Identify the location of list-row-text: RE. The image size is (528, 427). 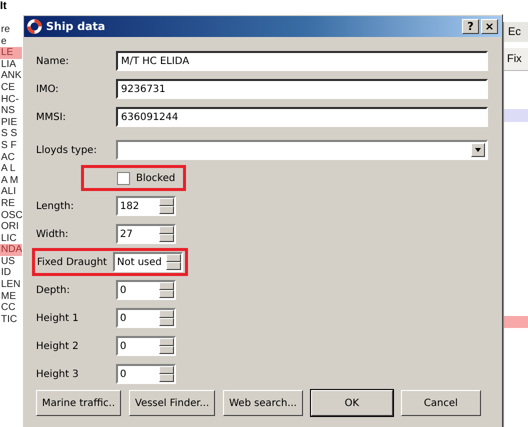
(8, 204).